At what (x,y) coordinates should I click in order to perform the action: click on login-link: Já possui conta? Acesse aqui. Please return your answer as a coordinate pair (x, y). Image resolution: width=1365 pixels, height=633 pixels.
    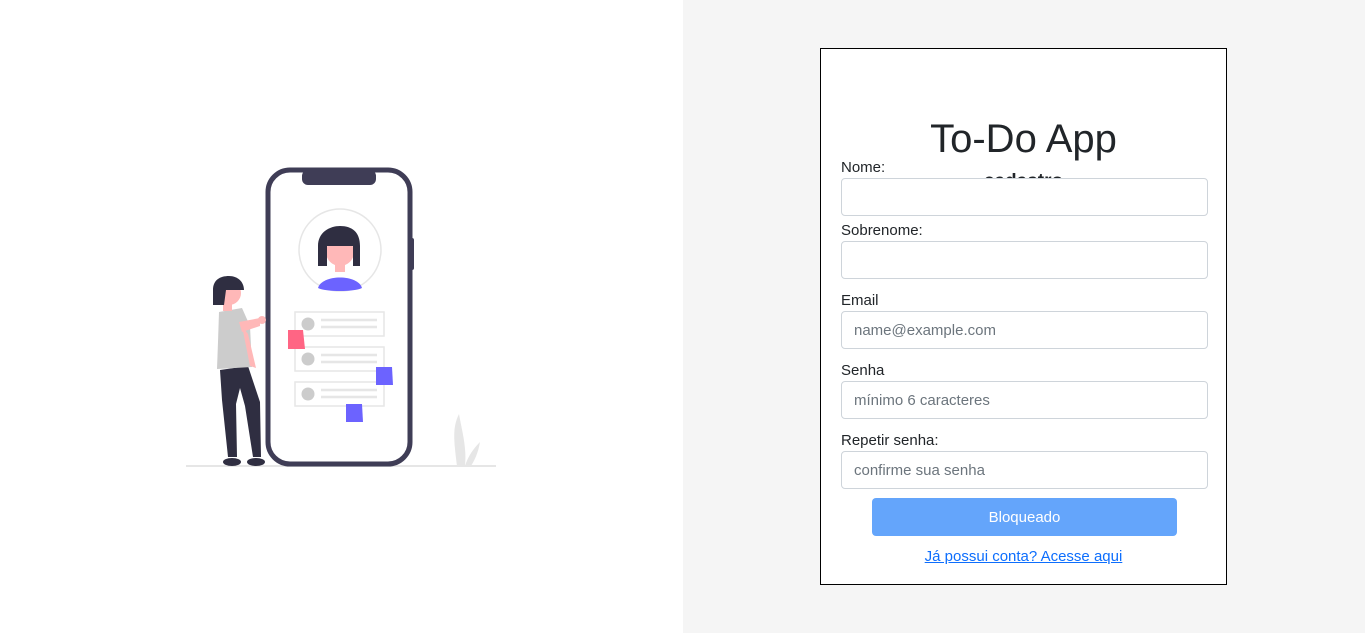
    Looking at the image, I should click on (1023, 556).